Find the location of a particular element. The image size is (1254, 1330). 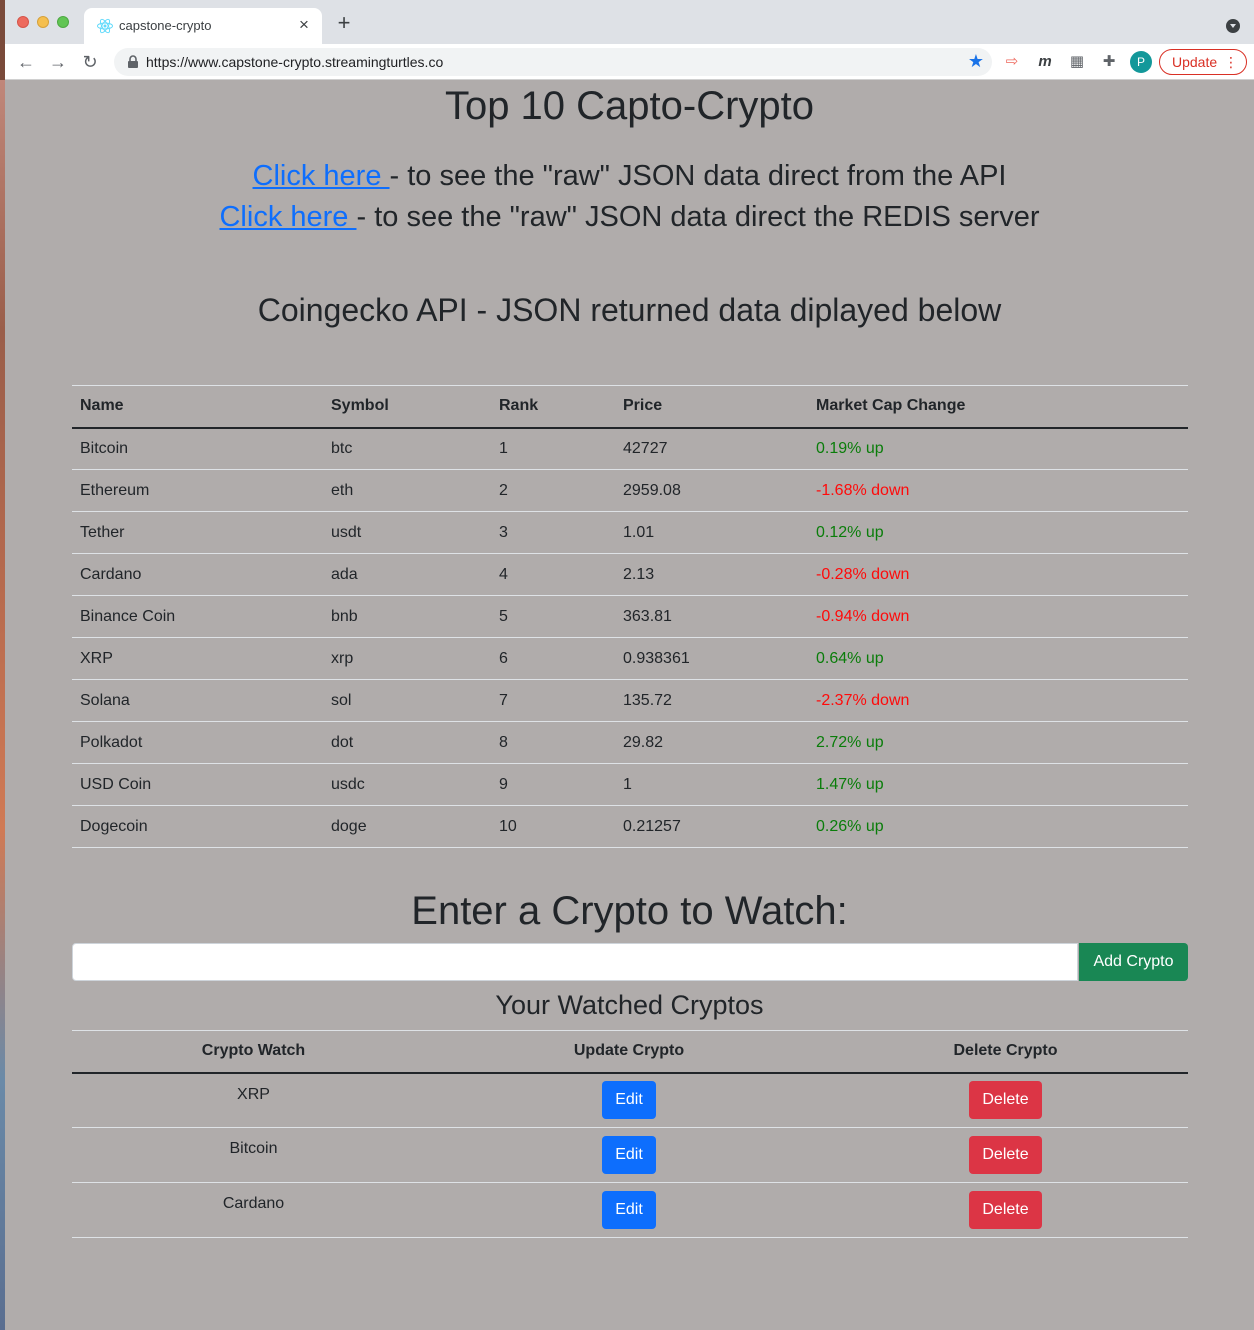

update-button: Update ⋮ is located at coordinates (1203, 62).